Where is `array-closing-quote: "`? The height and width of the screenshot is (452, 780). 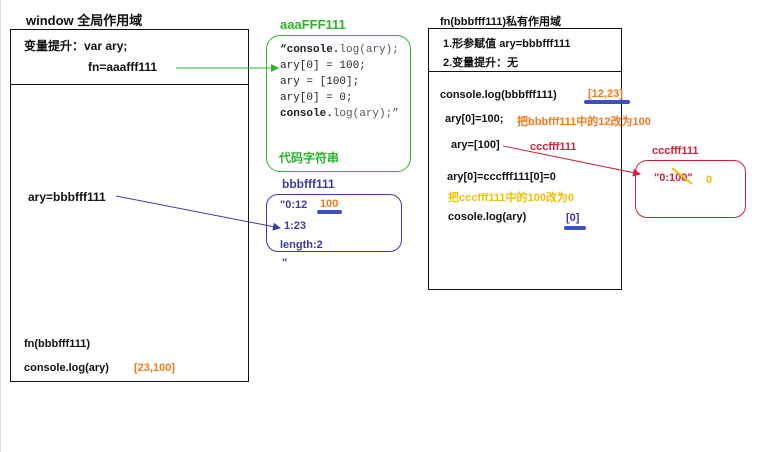
array-closing-quote: " is located at coordinates (285, 263).